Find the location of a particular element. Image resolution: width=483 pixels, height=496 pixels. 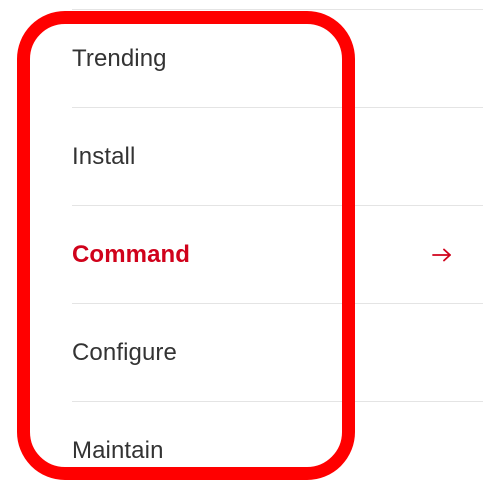

menu-item-label: Command is located at coordinates (131, 254).